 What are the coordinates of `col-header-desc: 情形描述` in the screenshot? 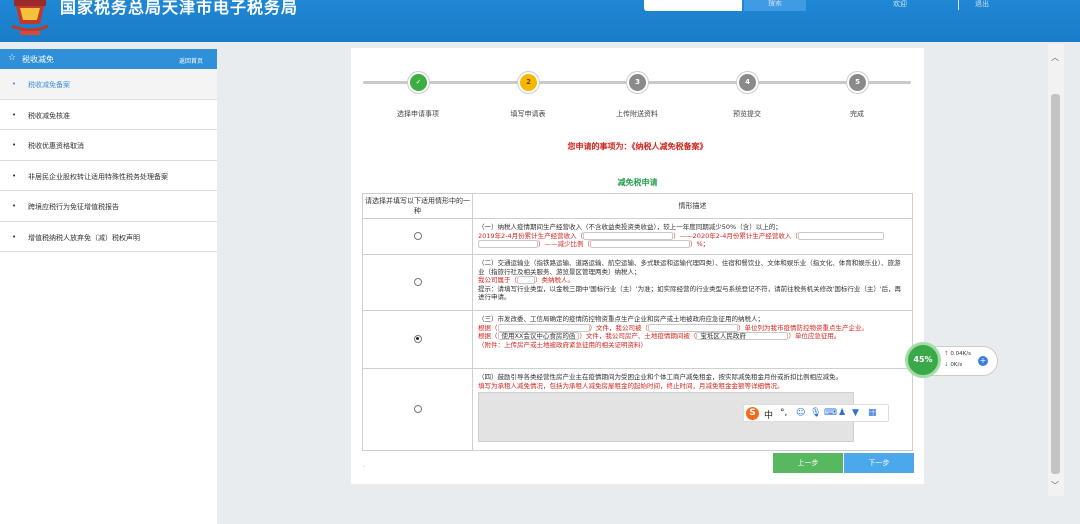 It's located at (692, 206).